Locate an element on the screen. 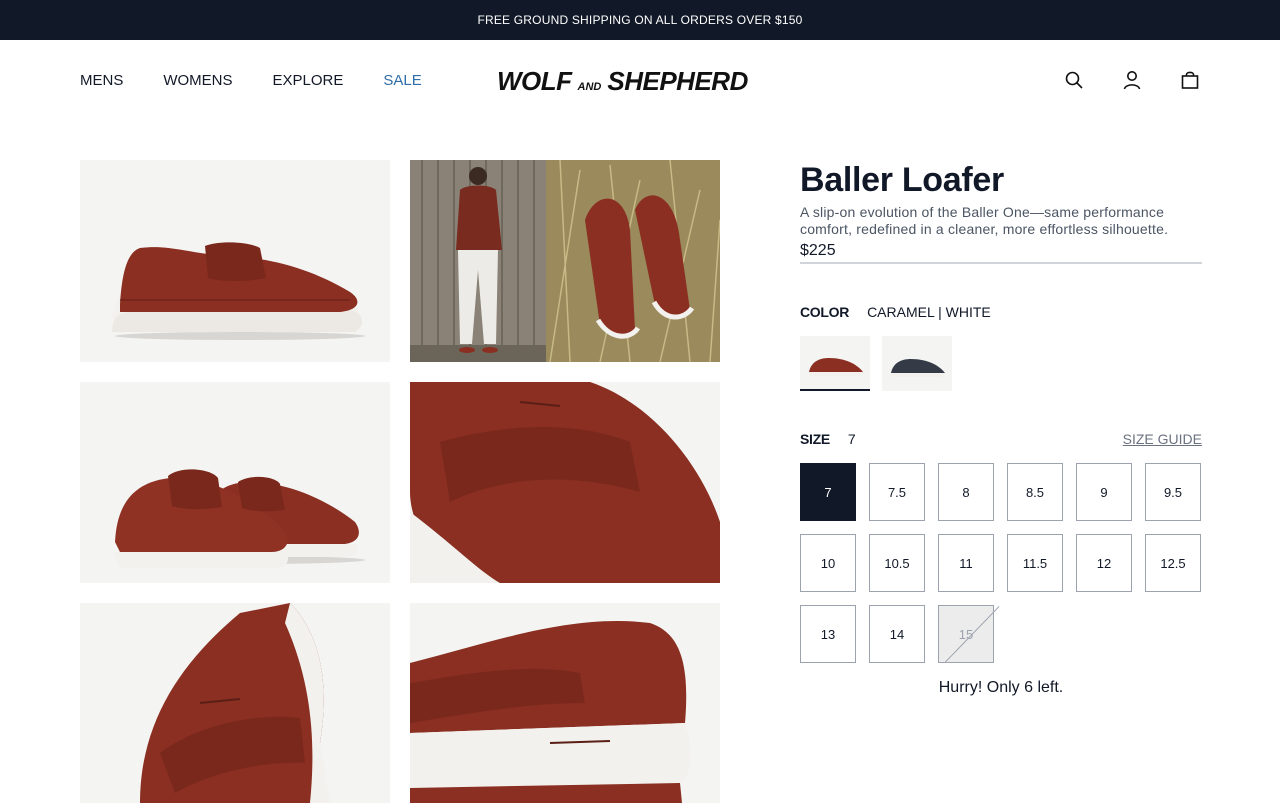 This screenshot has height=803, width=1280. size-option: 10.5 is located at coordinates (897, 563).